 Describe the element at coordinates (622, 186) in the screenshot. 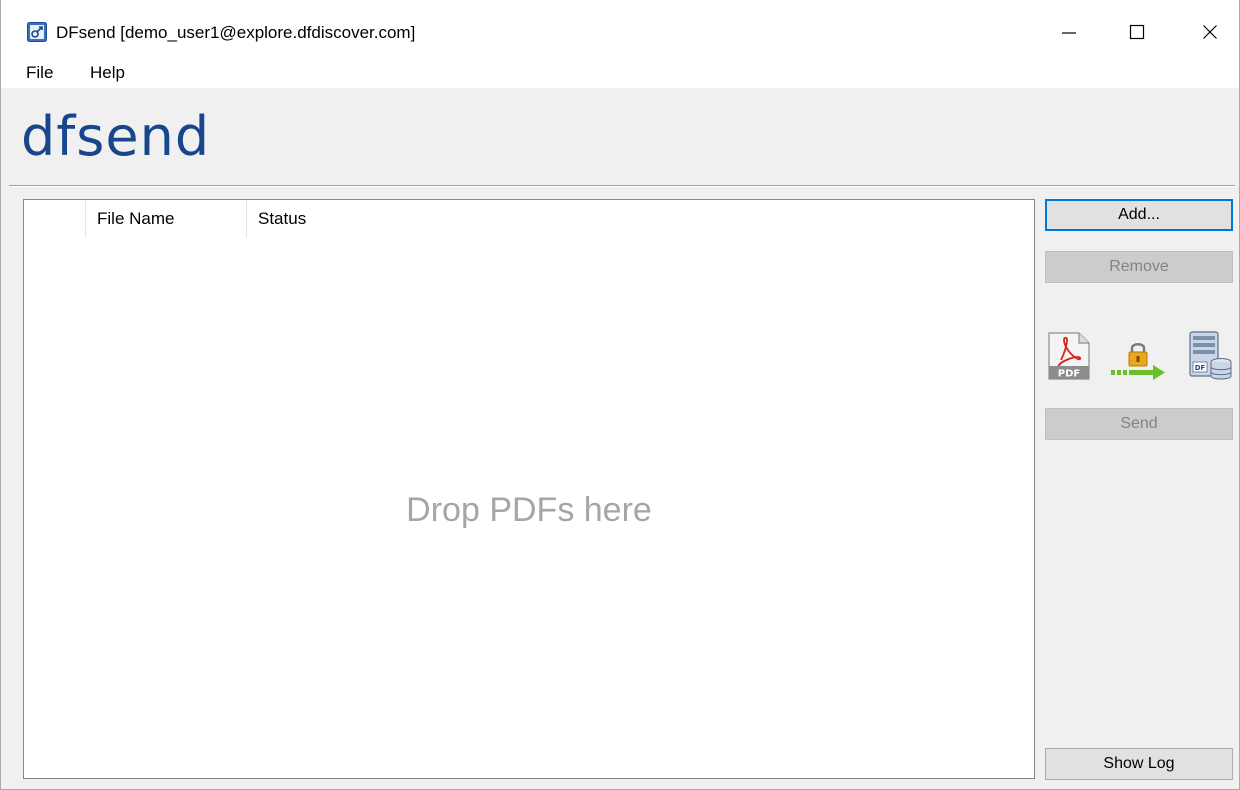

I see `header-separator` at that location.